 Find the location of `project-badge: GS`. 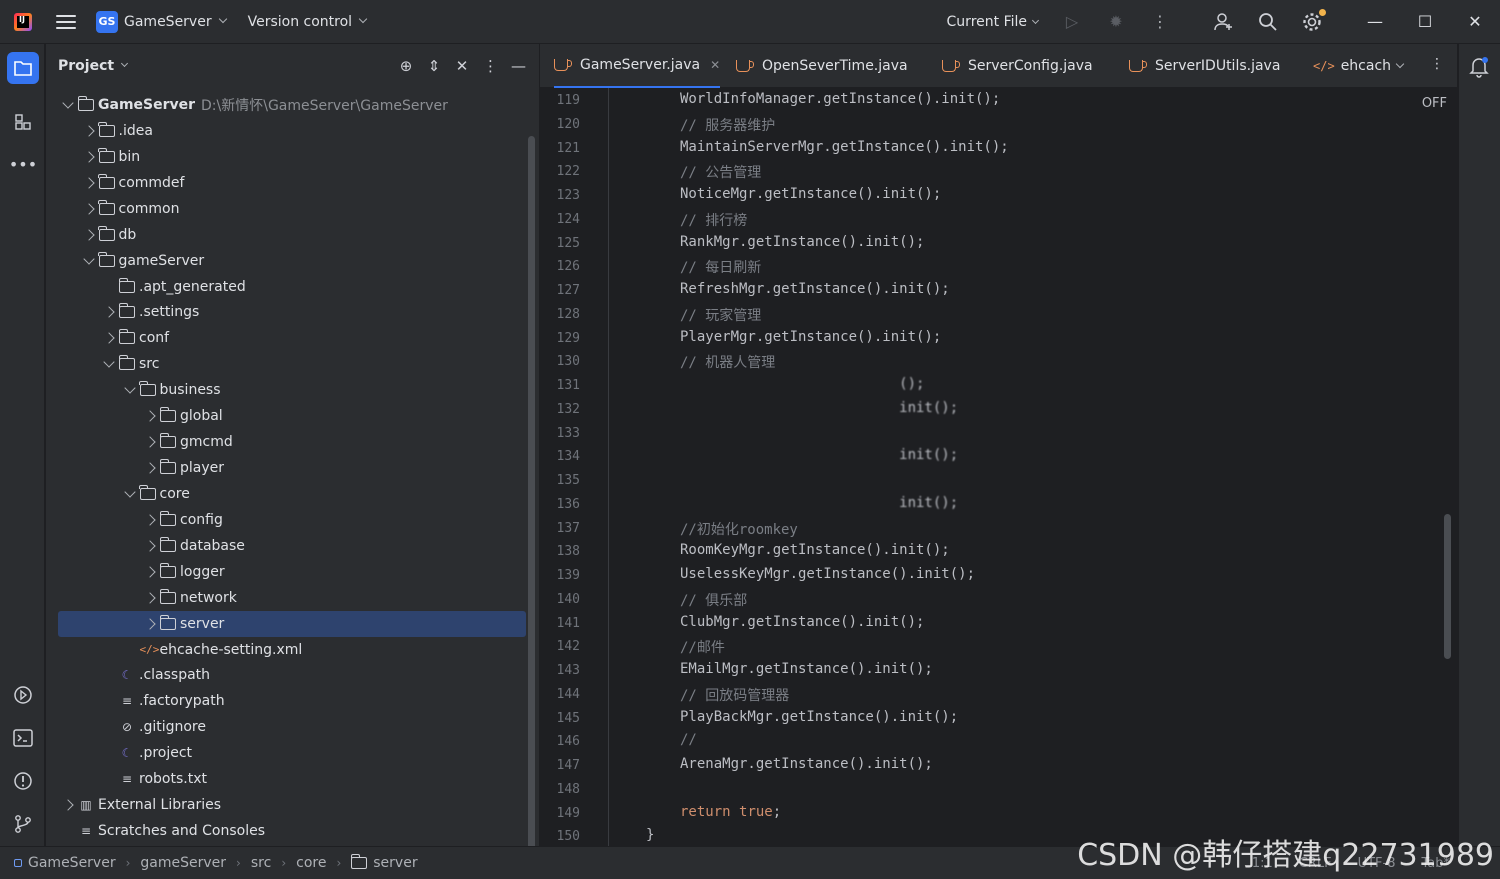

project-badge: GS is located at coordinates (107, 21).